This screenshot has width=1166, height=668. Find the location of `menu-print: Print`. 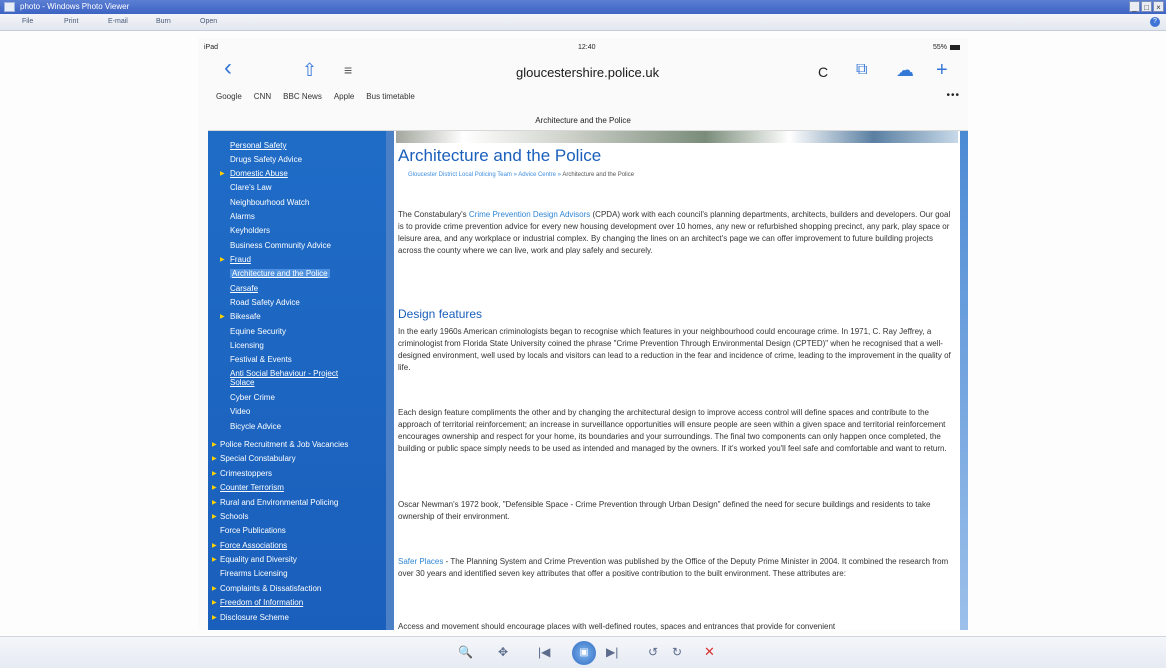

menu-print: Print is located at coordinates (71, 21).